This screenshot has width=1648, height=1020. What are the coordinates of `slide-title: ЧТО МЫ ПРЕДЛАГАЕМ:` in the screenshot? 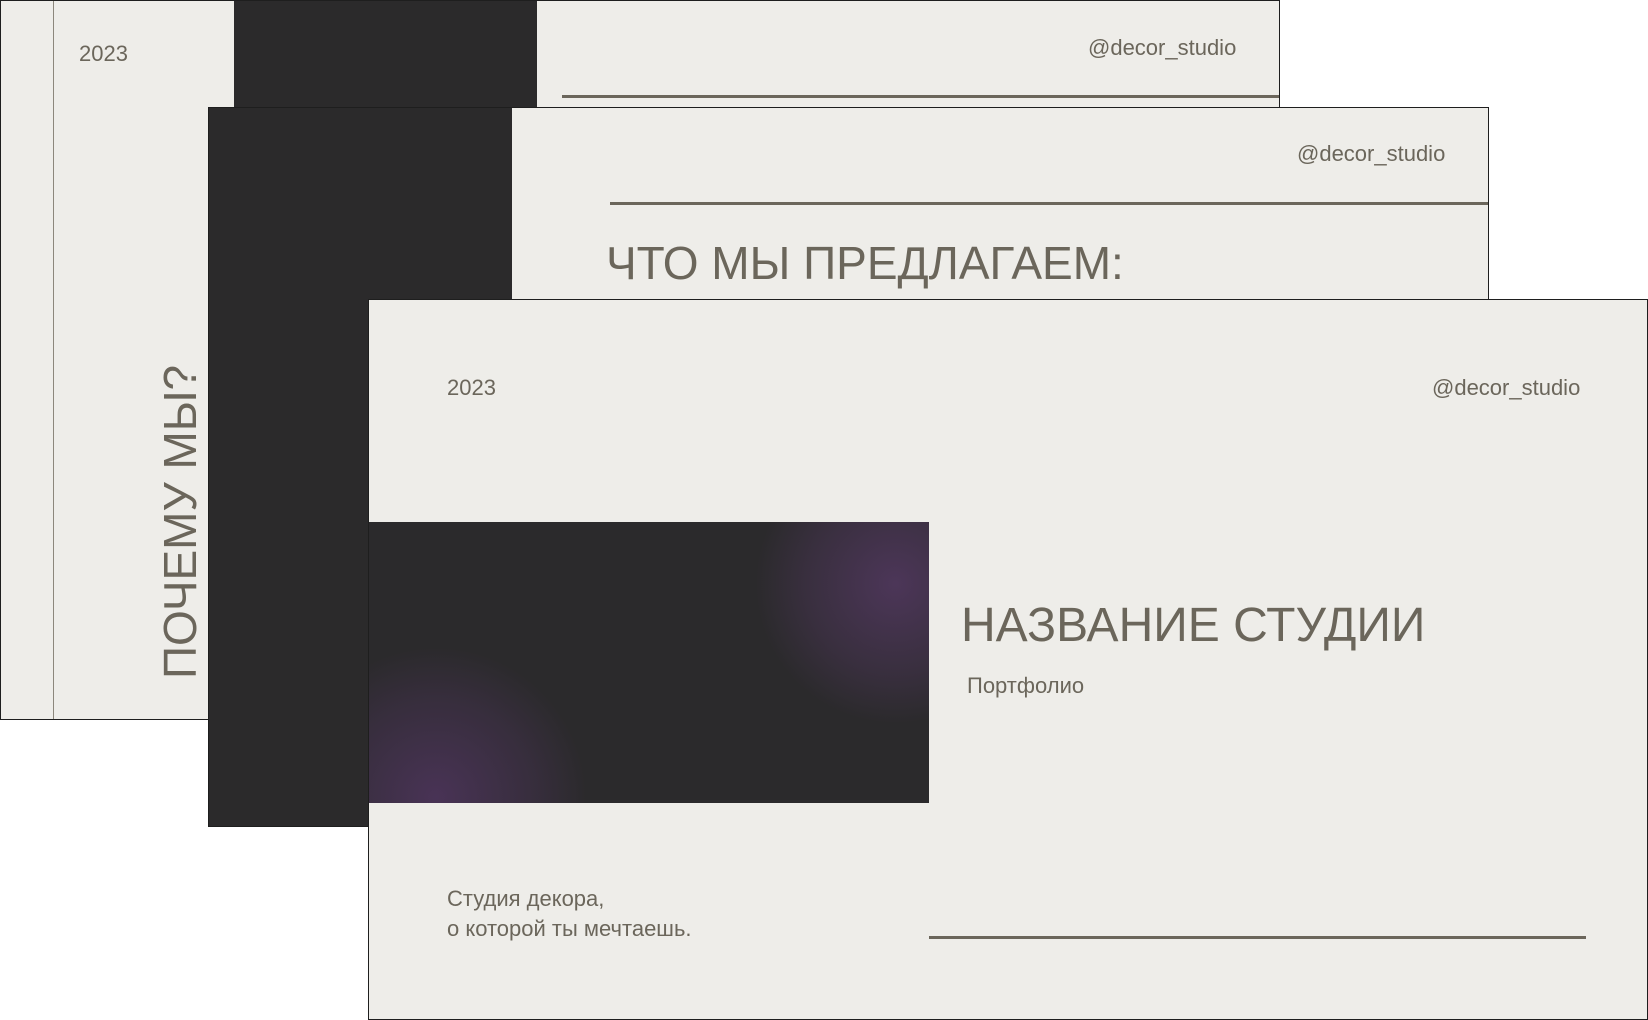 It's located at (865, 263).